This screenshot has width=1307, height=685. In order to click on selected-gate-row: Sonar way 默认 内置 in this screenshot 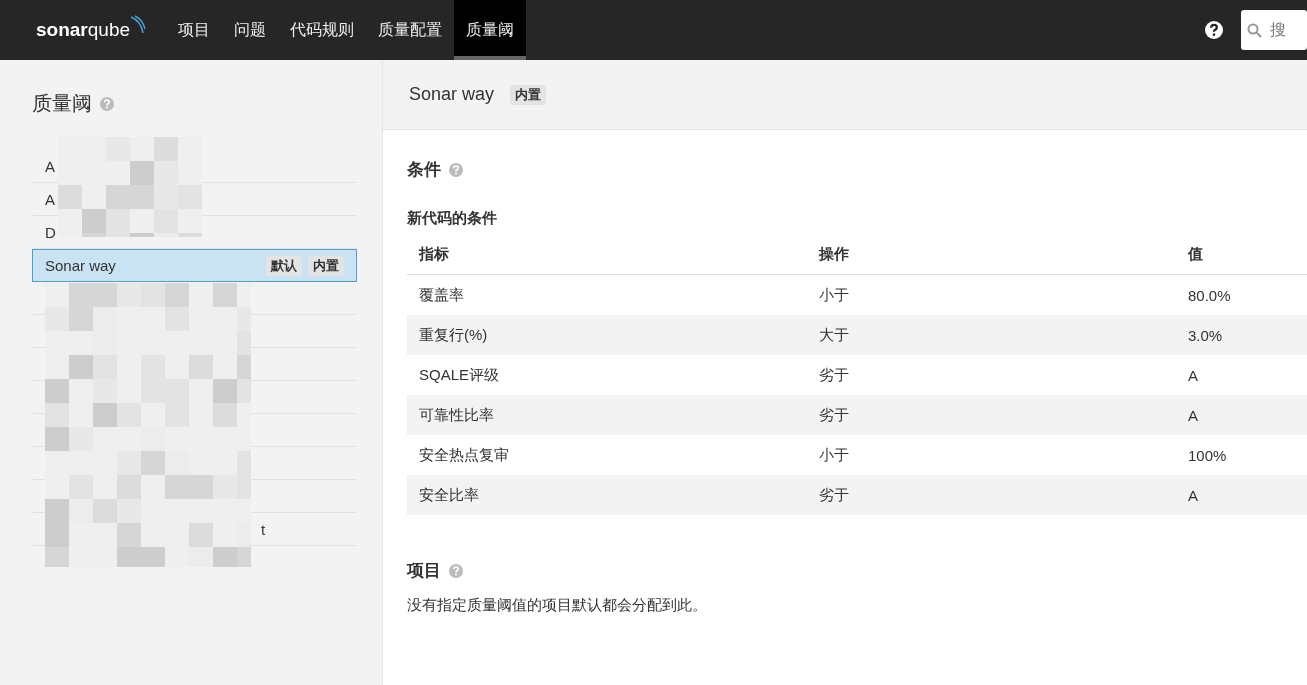, I will do `click(194, 265)`.